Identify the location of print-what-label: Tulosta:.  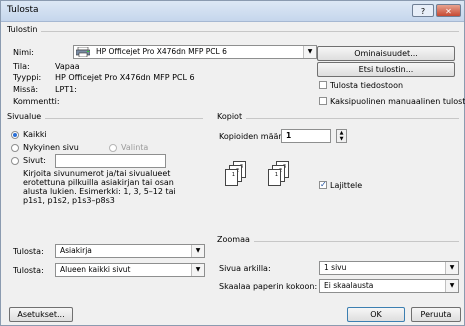
(28, 251).